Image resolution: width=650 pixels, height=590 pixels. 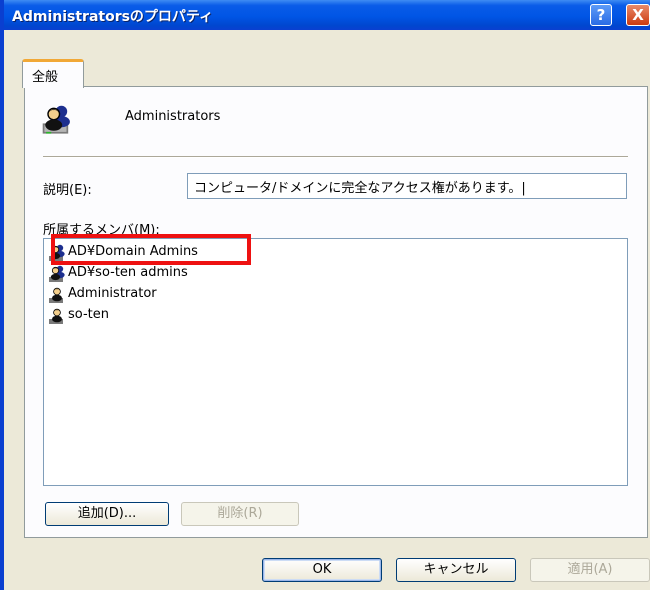 What do you see at coordinates (173, 116) in the screenshot?
I see `group-name: Administrators` at bounding box center [173, 116].